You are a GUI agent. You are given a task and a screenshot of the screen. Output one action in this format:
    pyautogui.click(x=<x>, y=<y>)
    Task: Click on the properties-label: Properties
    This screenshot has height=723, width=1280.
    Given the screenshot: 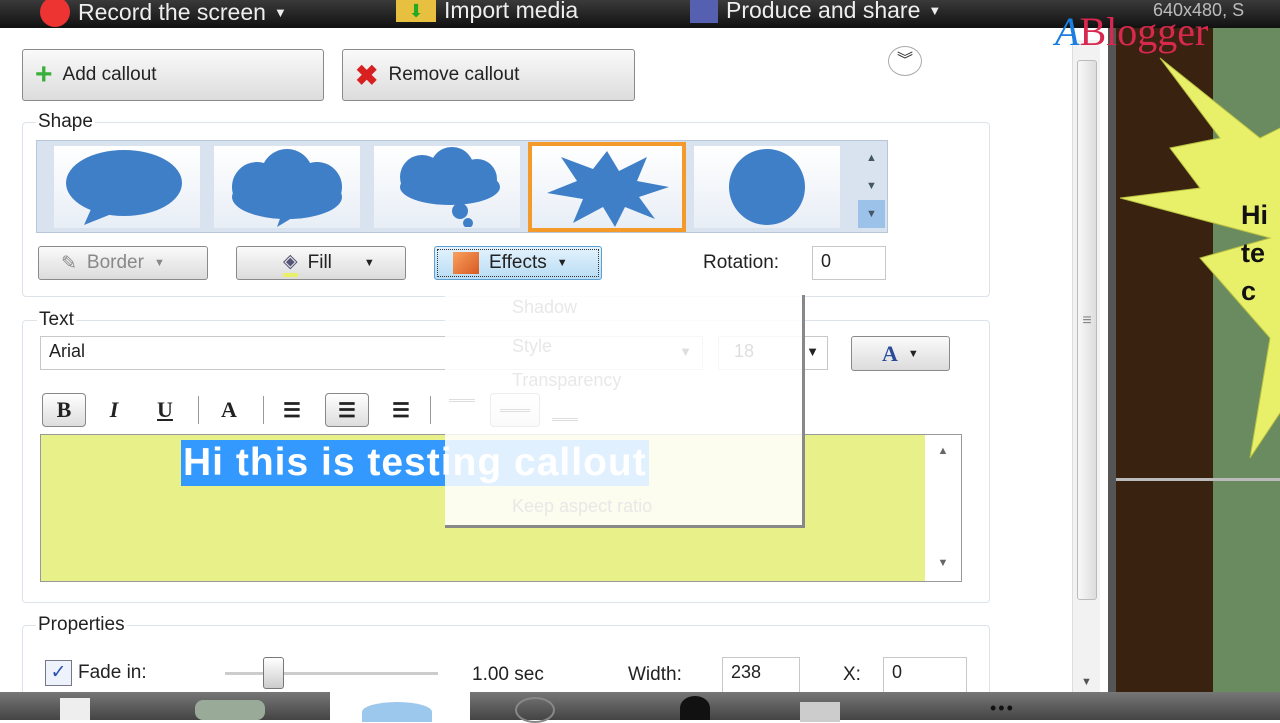 What is the action you would take?
    pyautogui.click(x=81, y=625)
    